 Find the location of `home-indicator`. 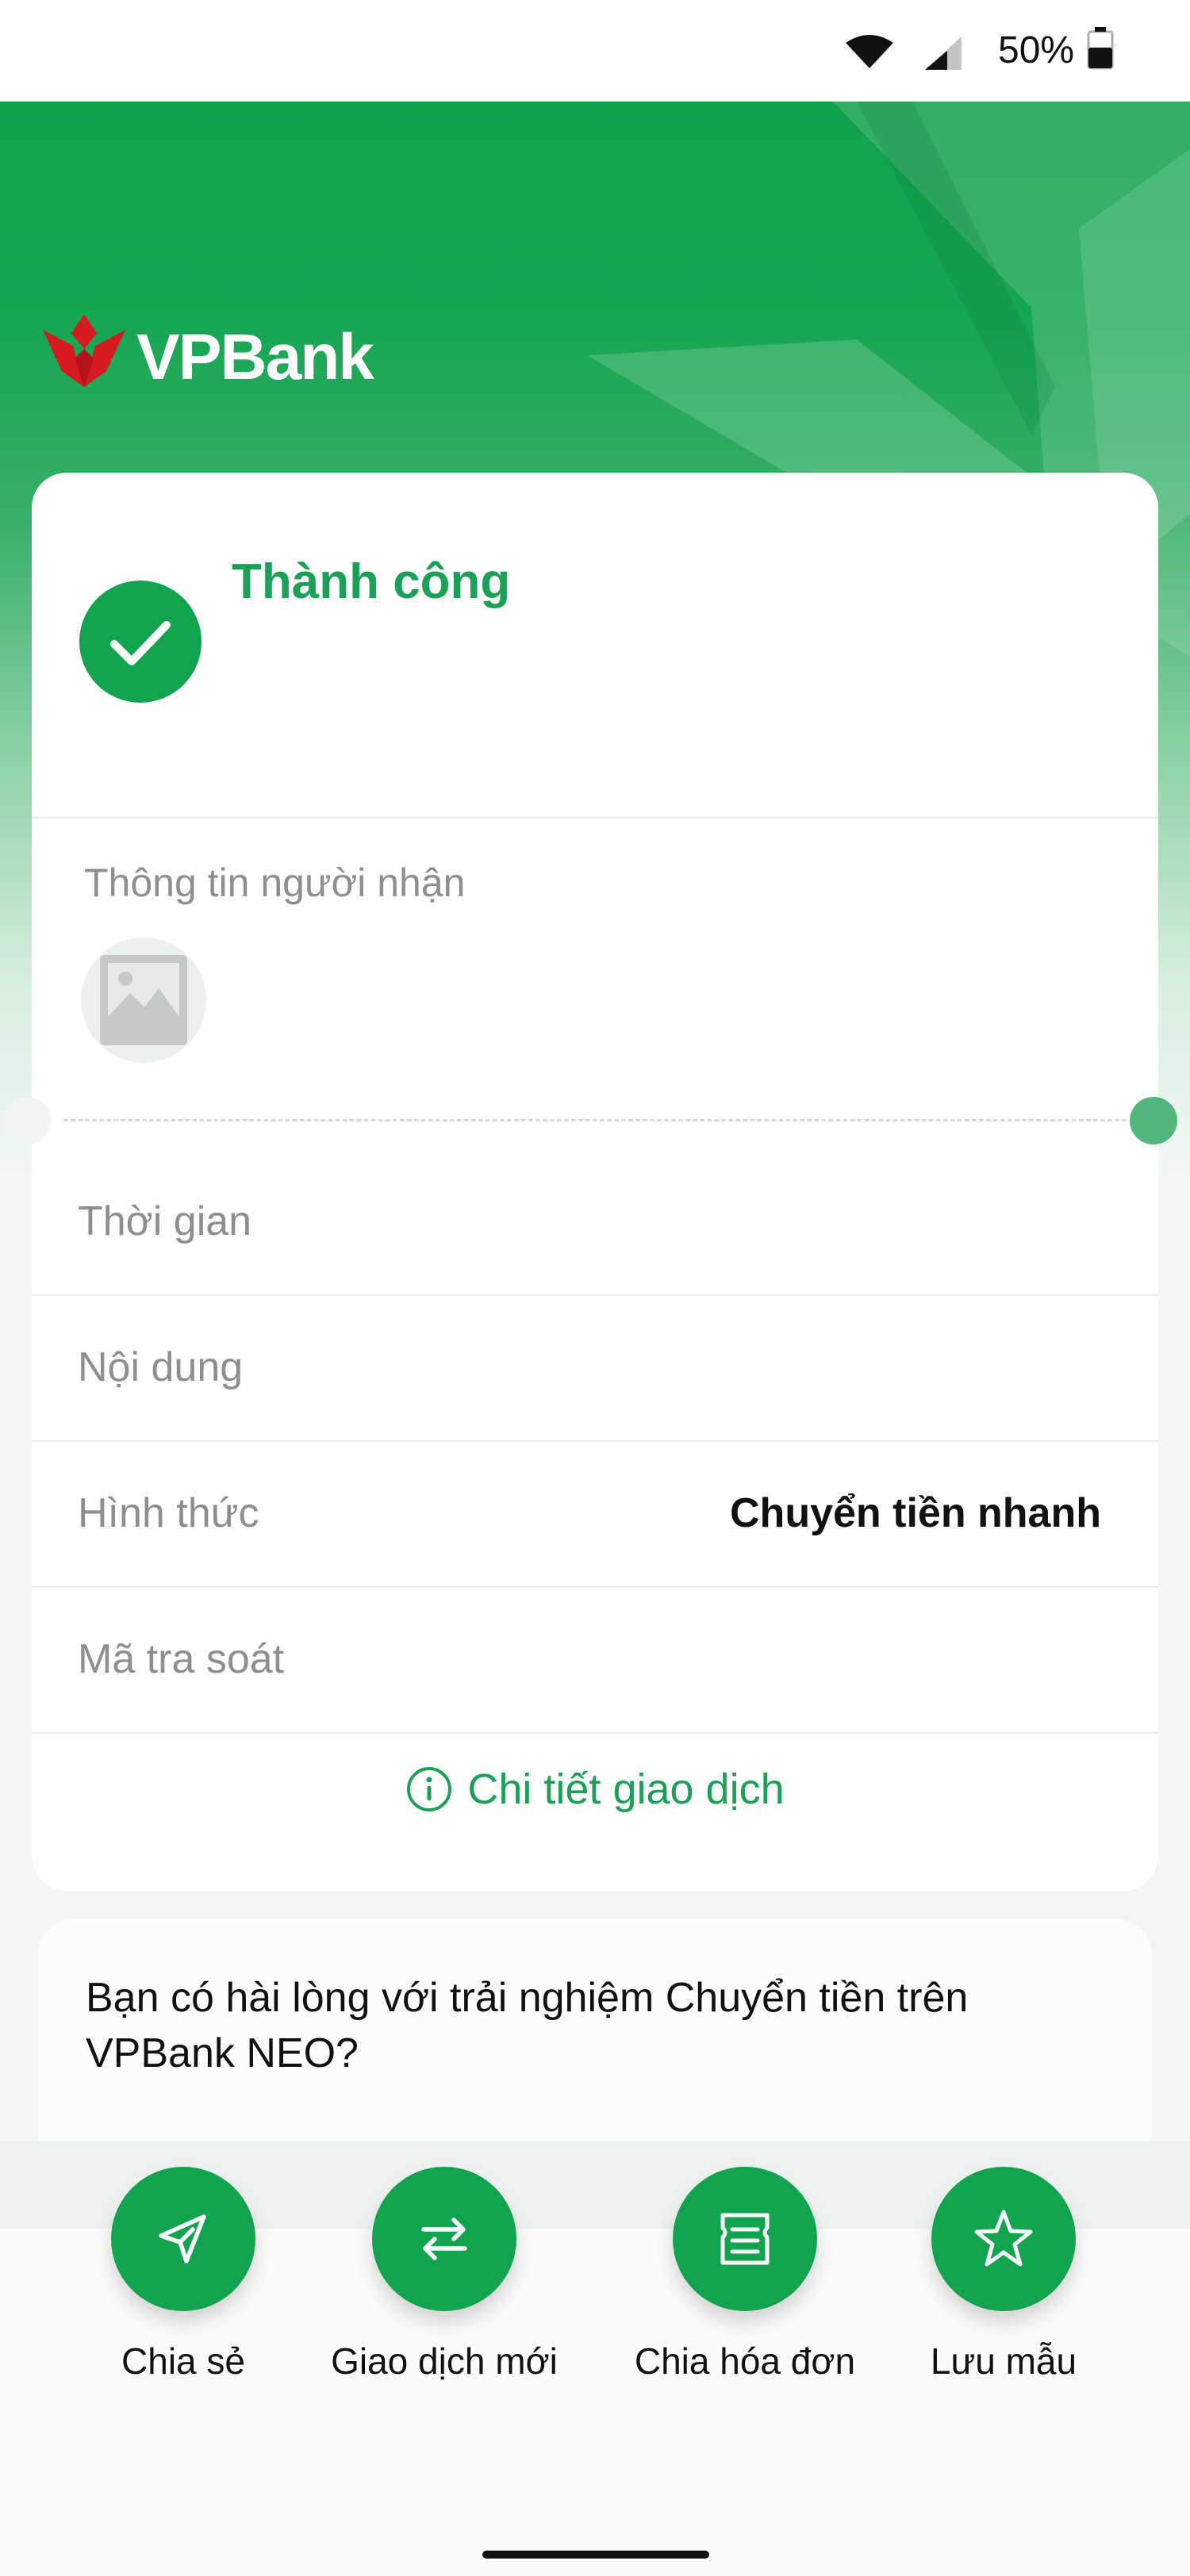

home-indicator is located at coordinates (595, 2555).